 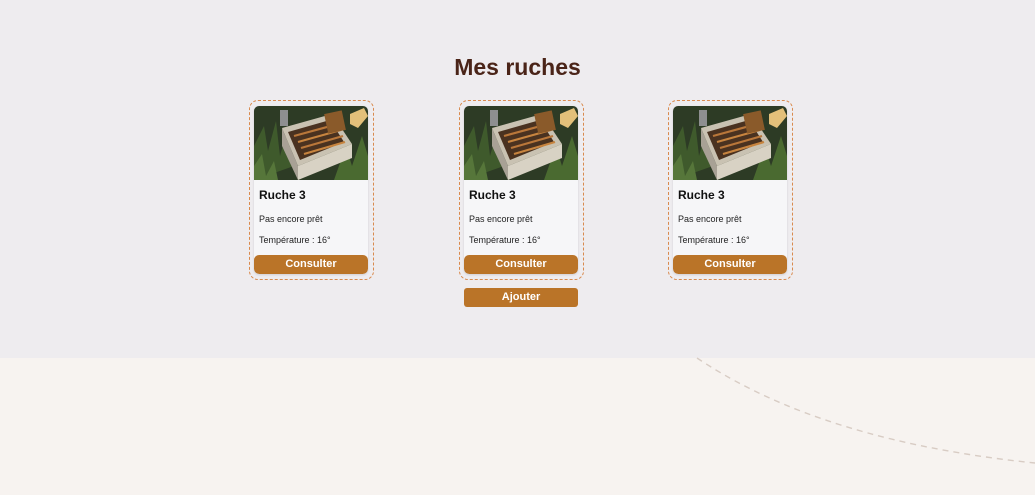 What do you see at coordinates (517, 67) in the screenshot?
I see `page-title: Mes ruches` at bounding box center [517, 67].